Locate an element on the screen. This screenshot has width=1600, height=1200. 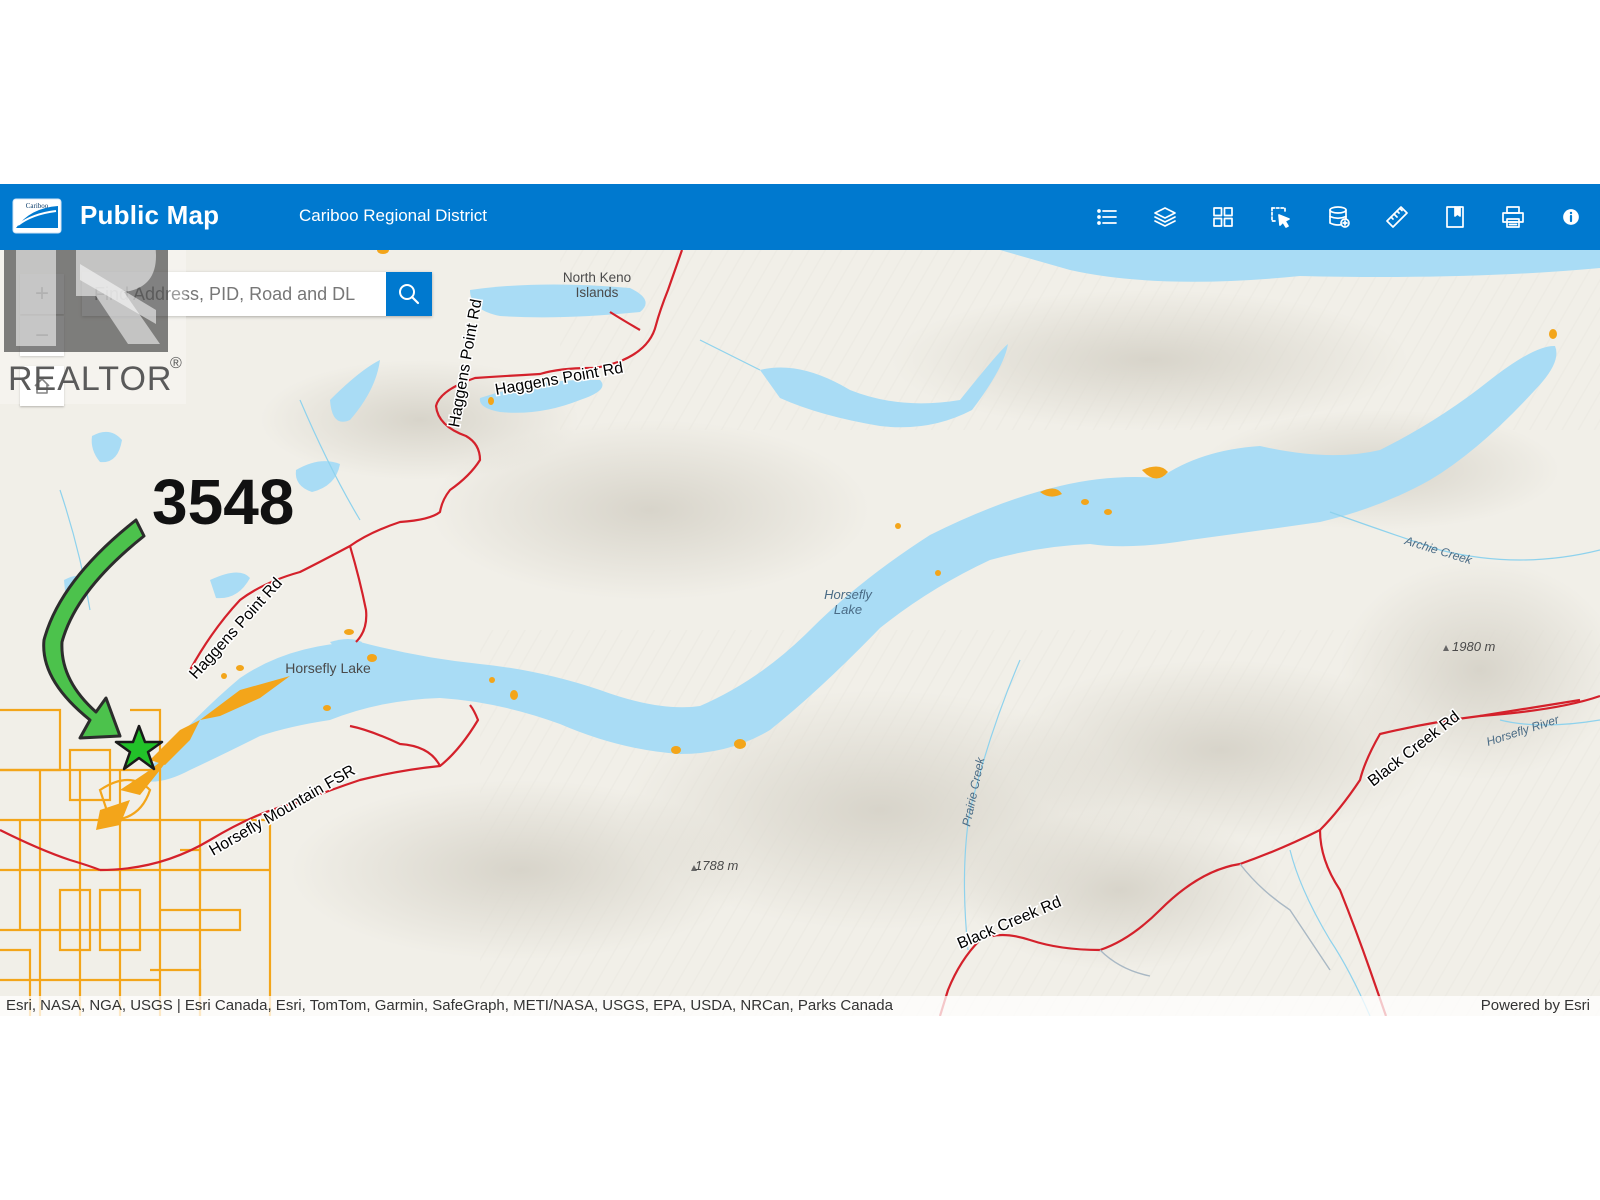
toolbar is located at coordinates (1339, 217).